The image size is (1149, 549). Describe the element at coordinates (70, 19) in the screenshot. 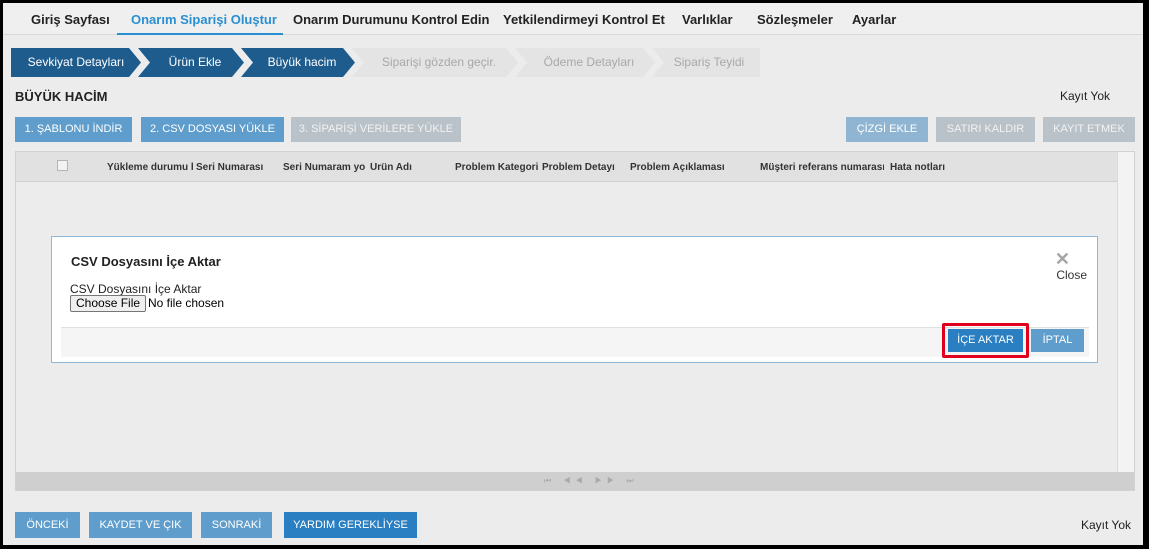

I see `nav-home: Giriş Sayfası` at that location.